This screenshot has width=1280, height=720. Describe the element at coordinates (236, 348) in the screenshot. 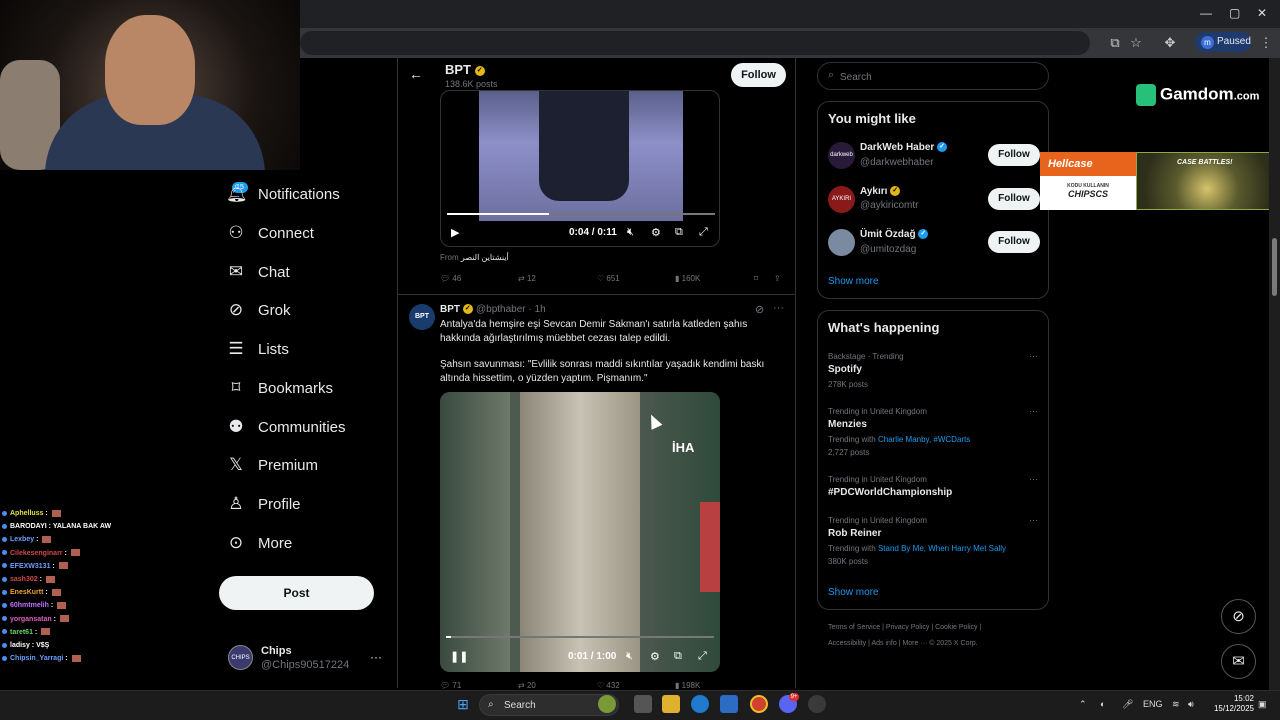

I see `list-icon: ☰` at that location.